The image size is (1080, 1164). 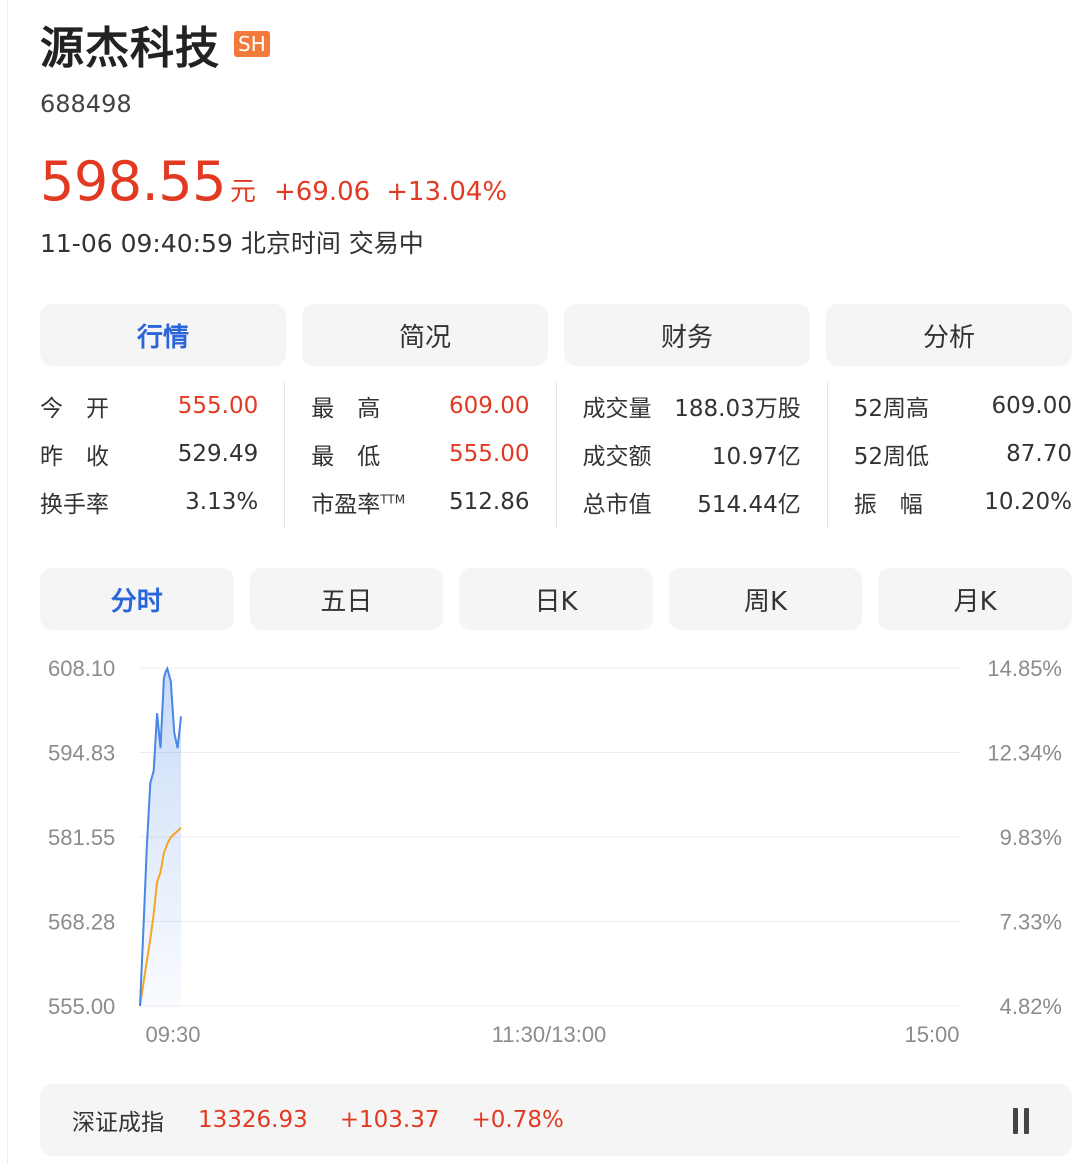 What do you see at coordinates (149, 502) in the screenshot?
I see `quote-row-turnover: 换手率 3.13%` at bounding box center [149, 502].